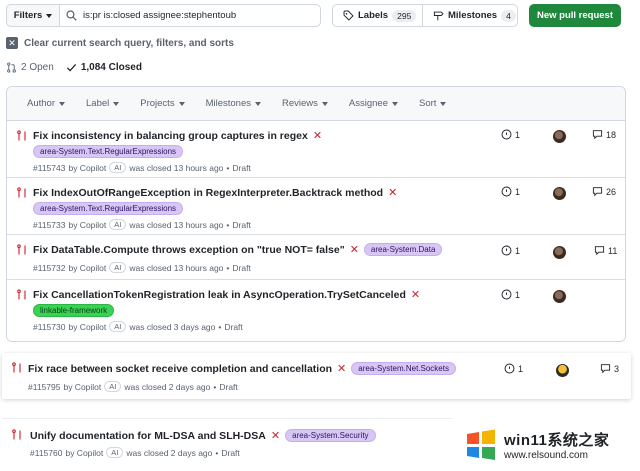 Image resolution: width=640 pixels, height=471 pixels. Describe the element at coordinates (613, 250) in the screenshot. I see `comments-count: 11` at that location.